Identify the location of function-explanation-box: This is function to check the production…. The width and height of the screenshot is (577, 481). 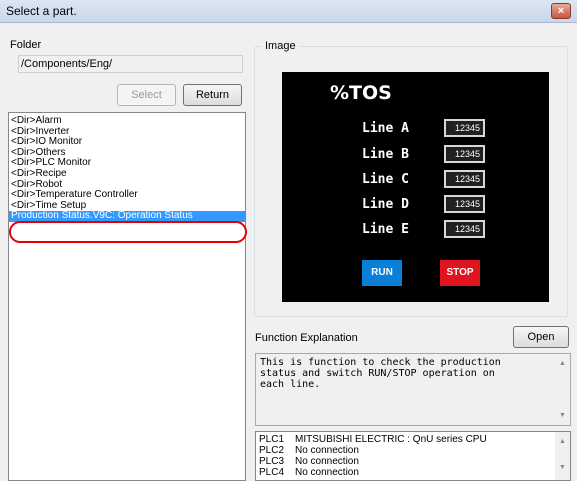
(413, 389).